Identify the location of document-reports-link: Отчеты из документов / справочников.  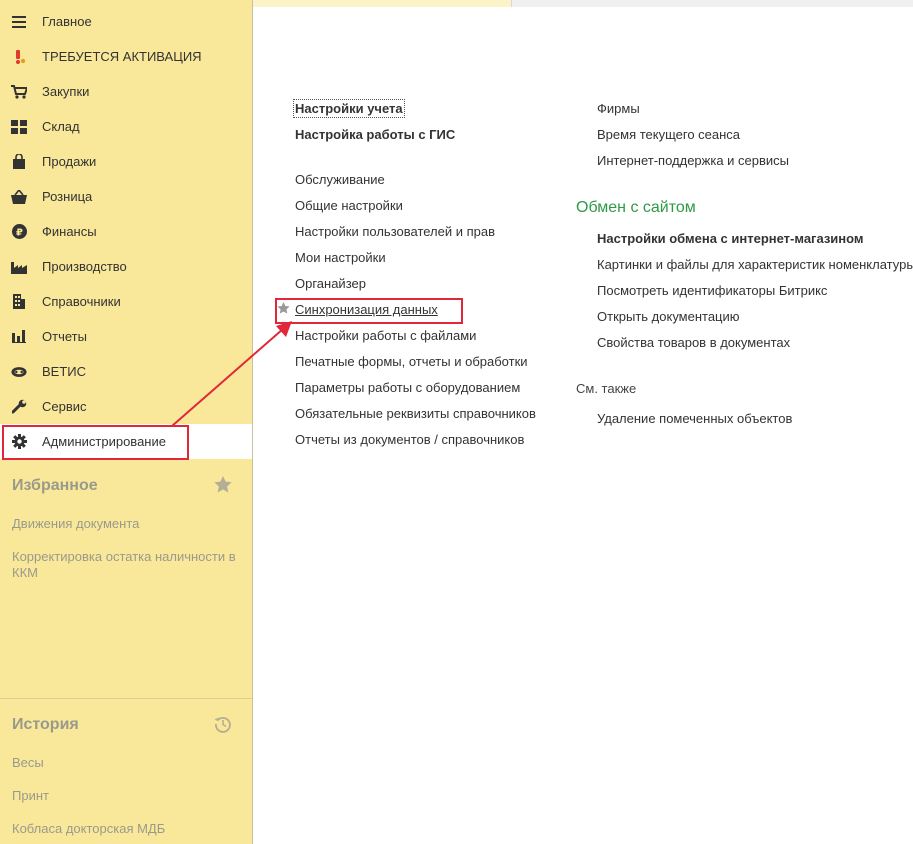
(409, 439).